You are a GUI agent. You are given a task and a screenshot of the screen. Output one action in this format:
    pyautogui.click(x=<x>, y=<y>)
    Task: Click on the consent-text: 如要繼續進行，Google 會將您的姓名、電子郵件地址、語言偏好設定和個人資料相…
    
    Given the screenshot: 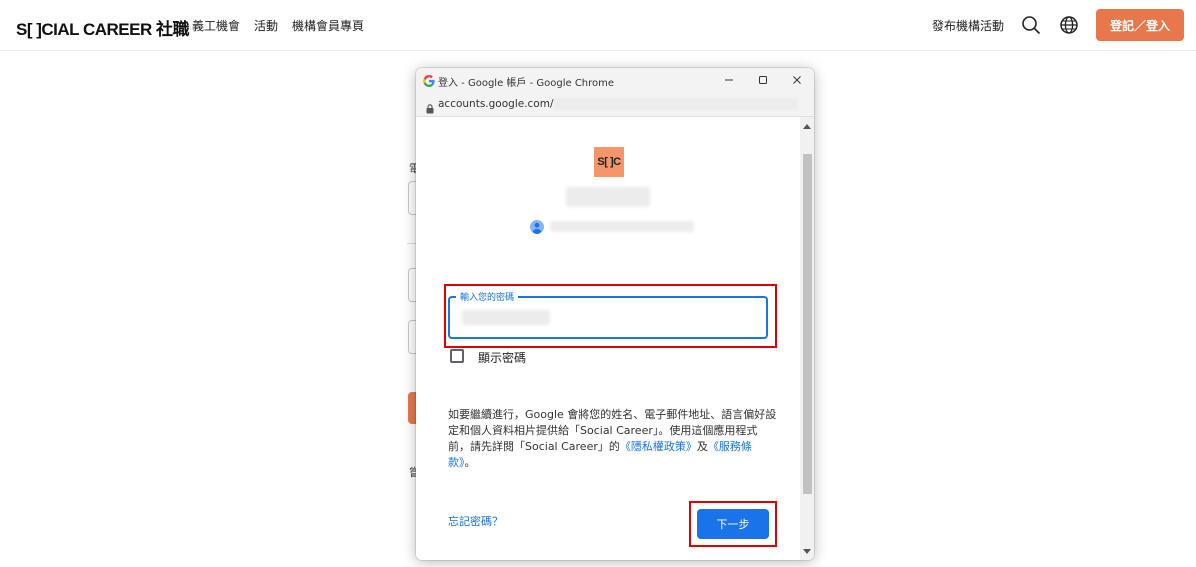 What is the action you would take?
    pyautogui.click(x=613, y=439)
    